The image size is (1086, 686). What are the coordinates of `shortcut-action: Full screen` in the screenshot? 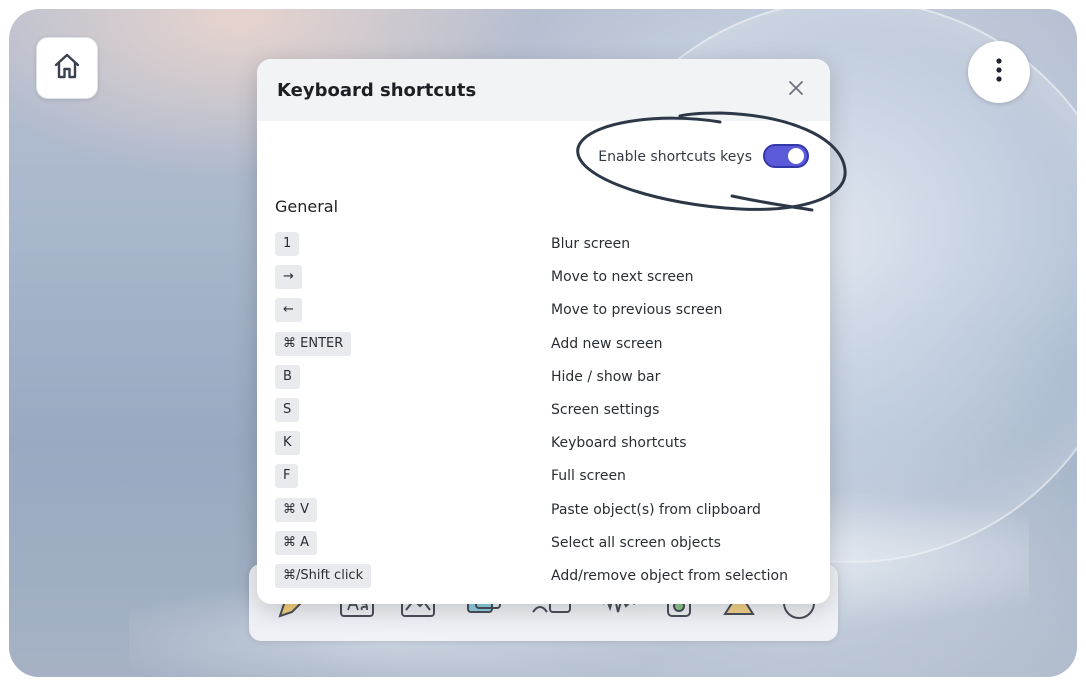 It's located at (588, 476).